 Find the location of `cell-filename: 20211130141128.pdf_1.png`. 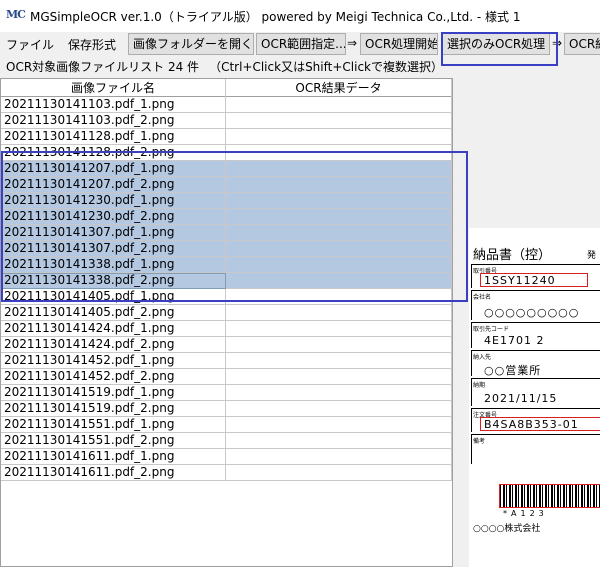

cell-filename: 20211130141128.pdf_1.png is located at coordinates (113, 137).